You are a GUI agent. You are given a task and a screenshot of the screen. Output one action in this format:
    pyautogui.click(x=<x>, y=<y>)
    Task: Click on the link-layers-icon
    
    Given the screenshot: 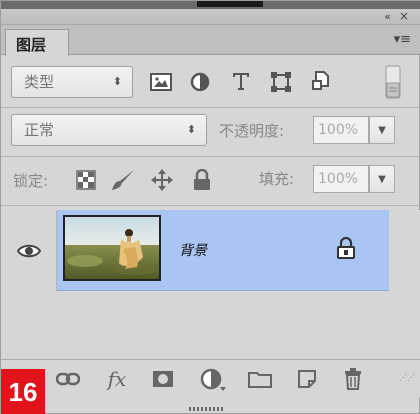 What is the action you would take?
    pyautogui.click(x=68, y=379)
    